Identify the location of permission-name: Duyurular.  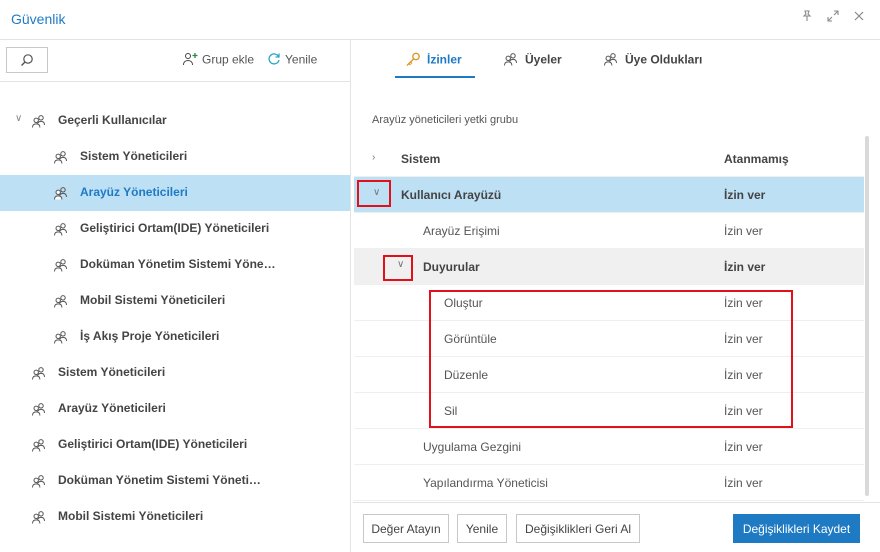
(451, 267).